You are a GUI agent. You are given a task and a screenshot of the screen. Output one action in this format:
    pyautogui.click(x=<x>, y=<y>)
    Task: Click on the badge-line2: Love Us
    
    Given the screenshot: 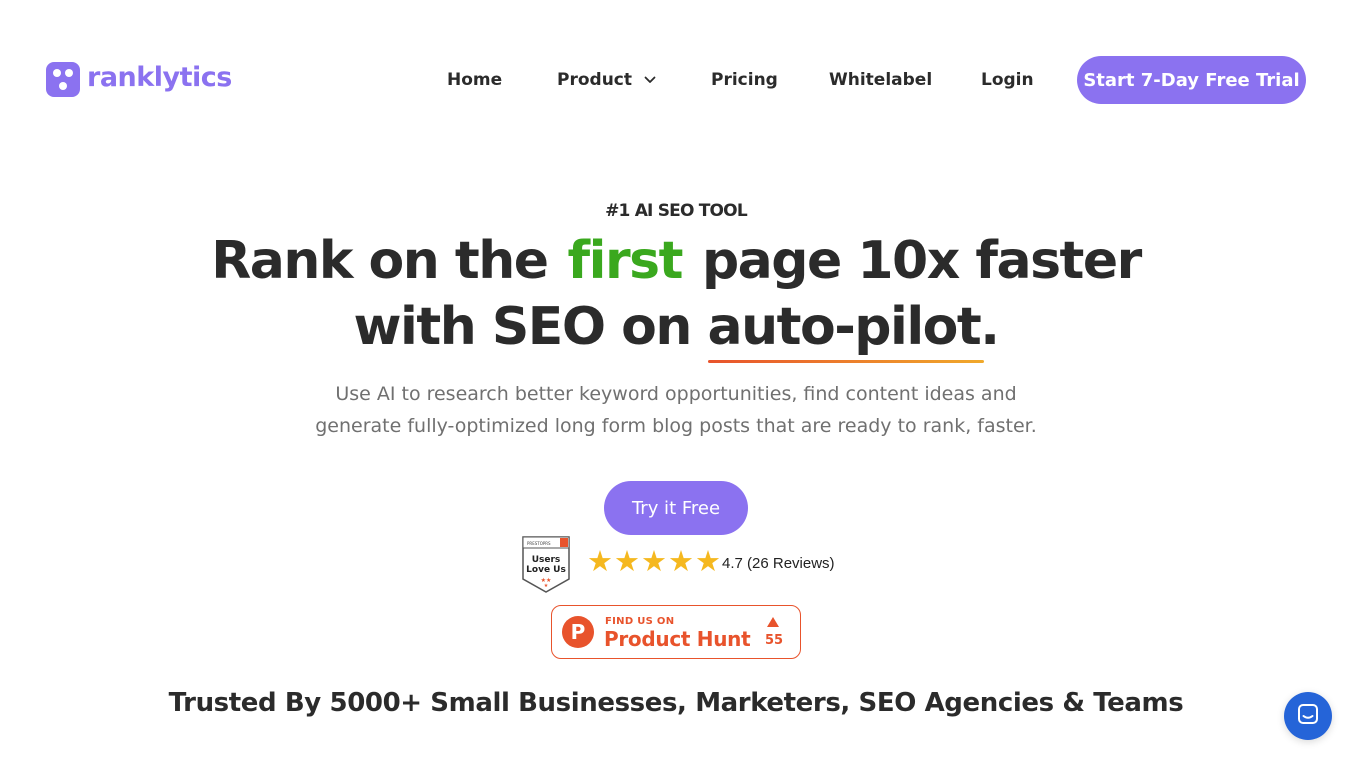 What is the action you would take?
    pyautogui.click(x=546, y=570)
    